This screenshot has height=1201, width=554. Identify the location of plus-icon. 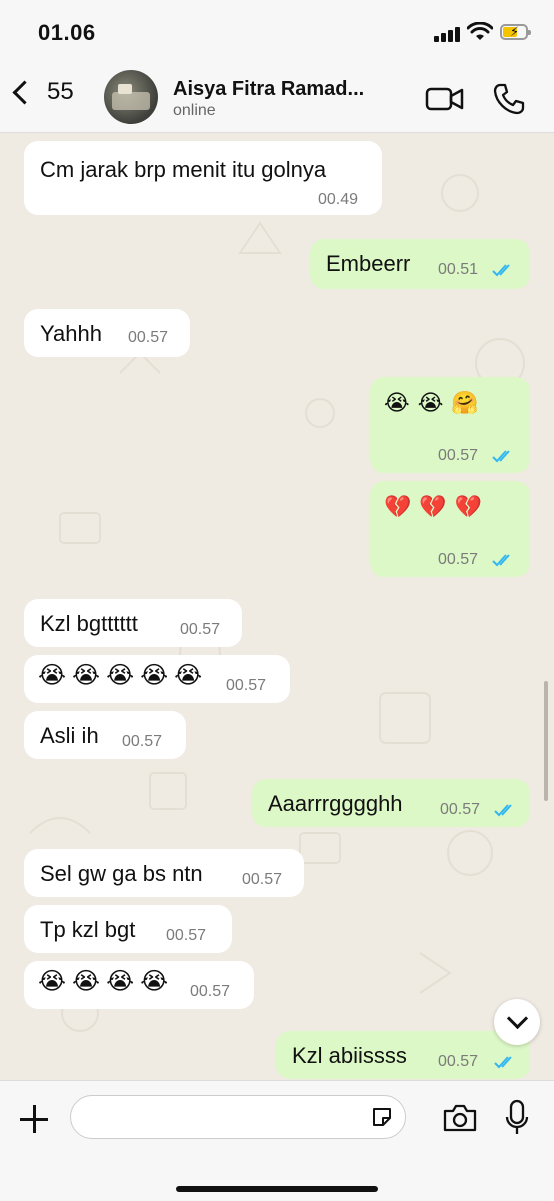
(34, 1119).